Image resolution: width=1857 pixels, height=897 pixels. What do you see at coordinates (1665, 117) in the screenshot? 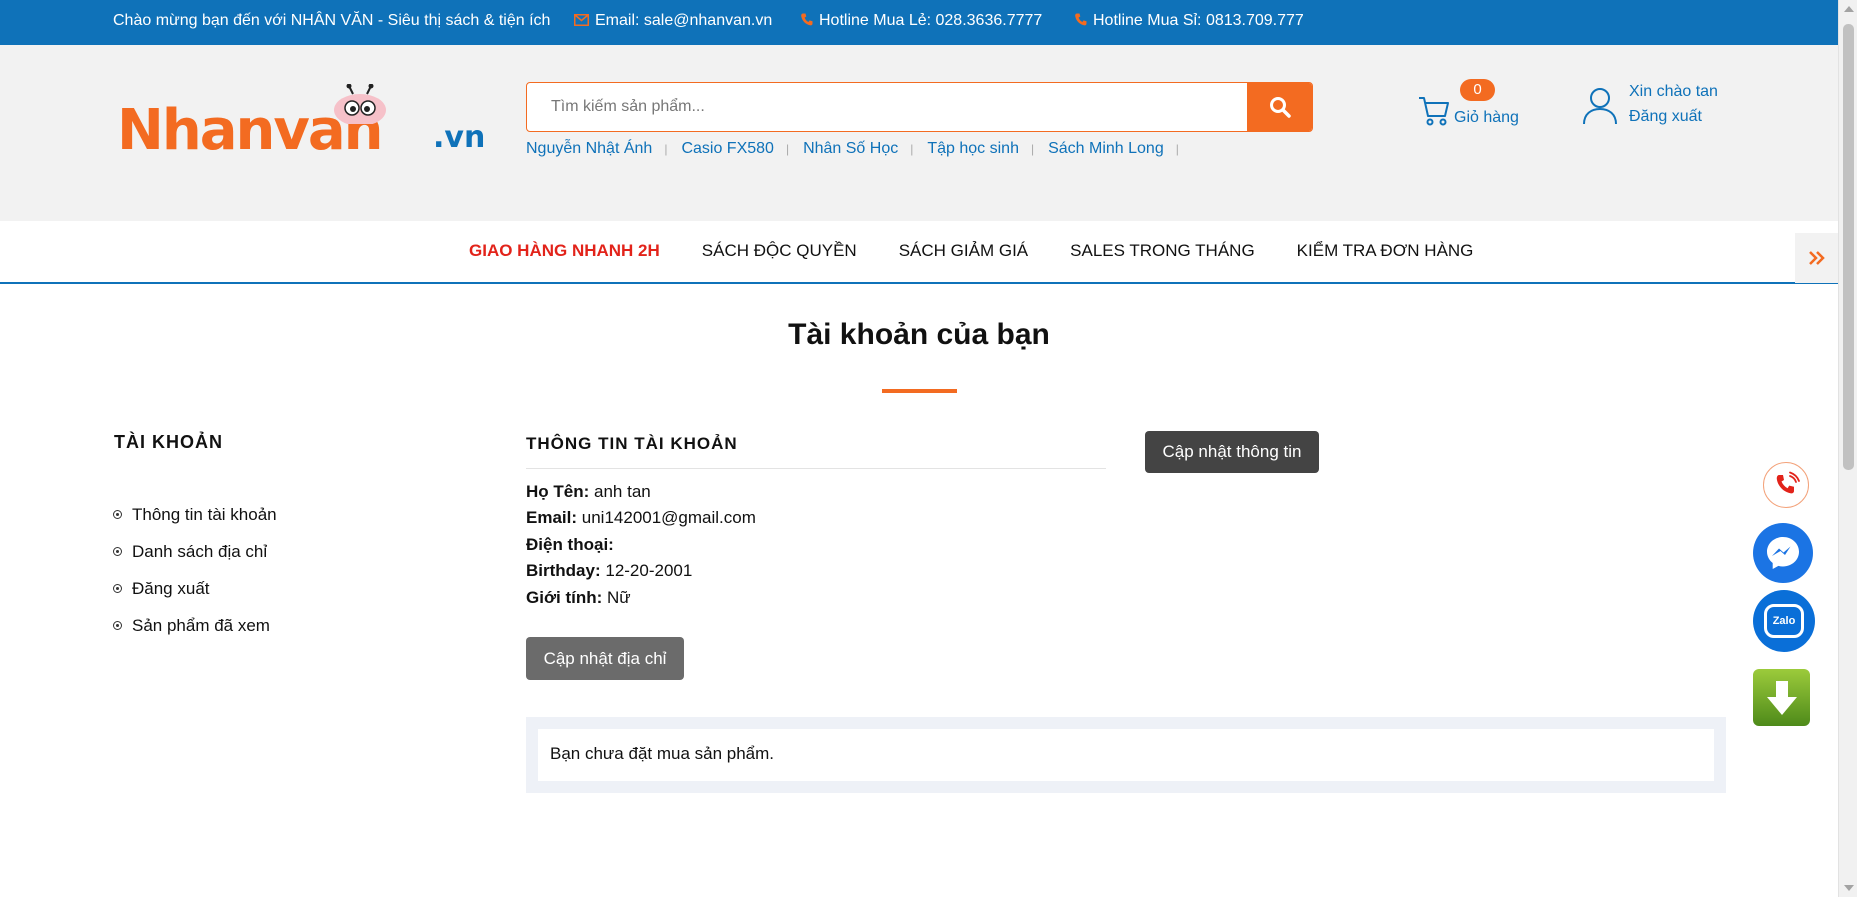
I see `header-logout-link: Đăng xuất` at bounding box center [1665, 117].